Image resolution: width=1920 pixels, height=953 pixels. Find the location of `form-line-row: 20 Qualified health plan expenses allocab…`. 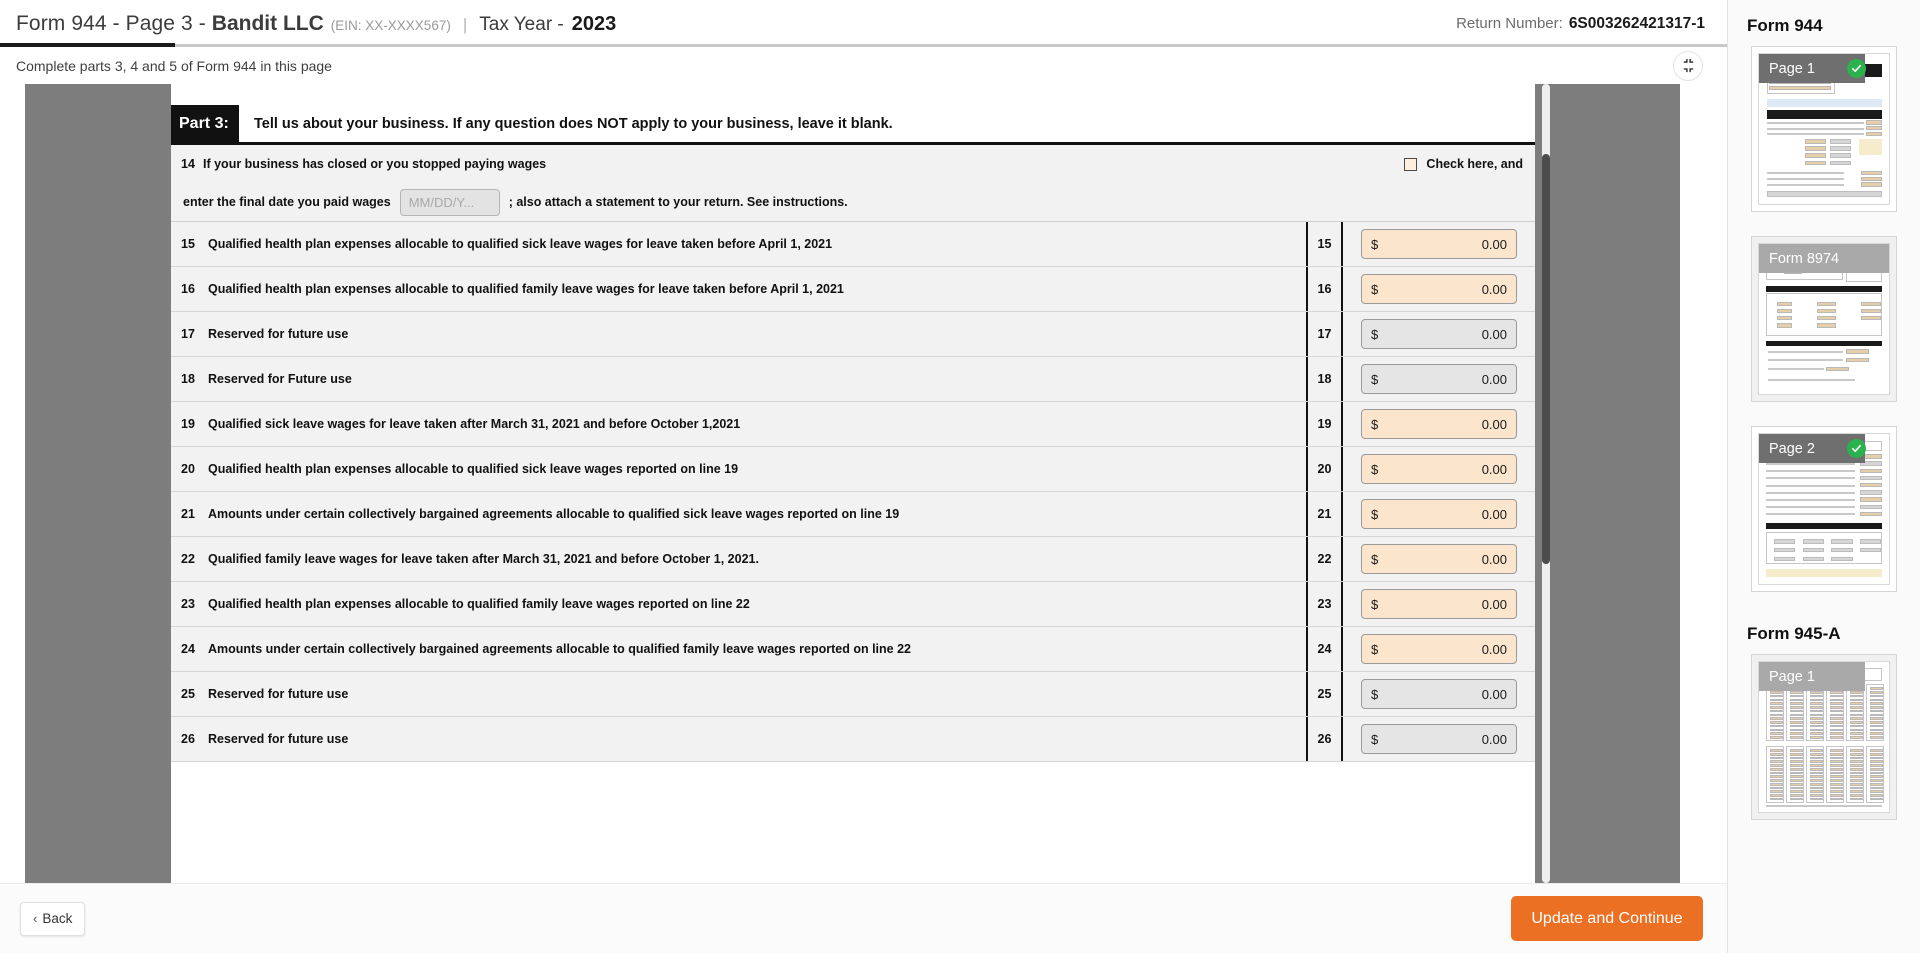

form-line-row: 20 Qualified health plan expenses allocab… is located at coordinates (853, 469).